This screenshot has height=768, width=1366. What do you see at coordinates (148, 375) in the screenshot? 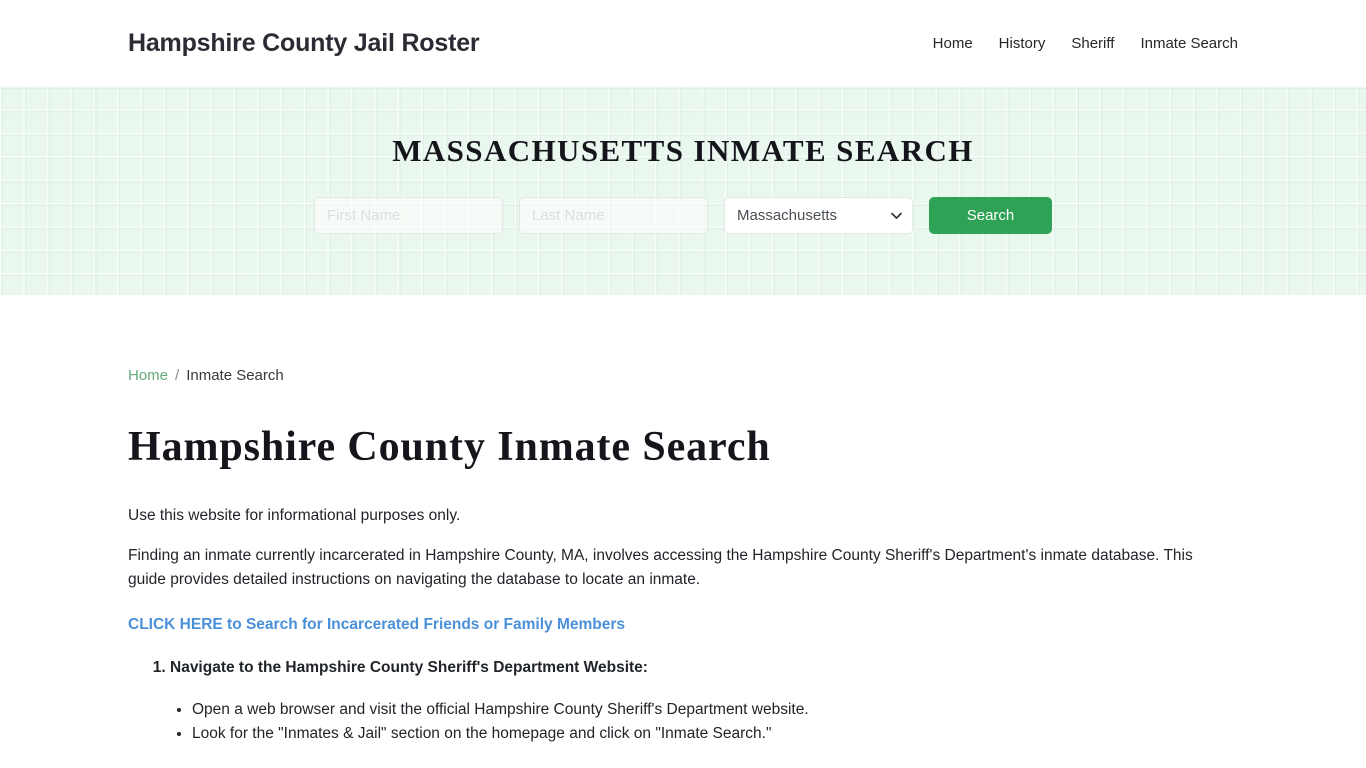
I see `breadcrumb-home-link: Home` at bounding box center [148, 375].